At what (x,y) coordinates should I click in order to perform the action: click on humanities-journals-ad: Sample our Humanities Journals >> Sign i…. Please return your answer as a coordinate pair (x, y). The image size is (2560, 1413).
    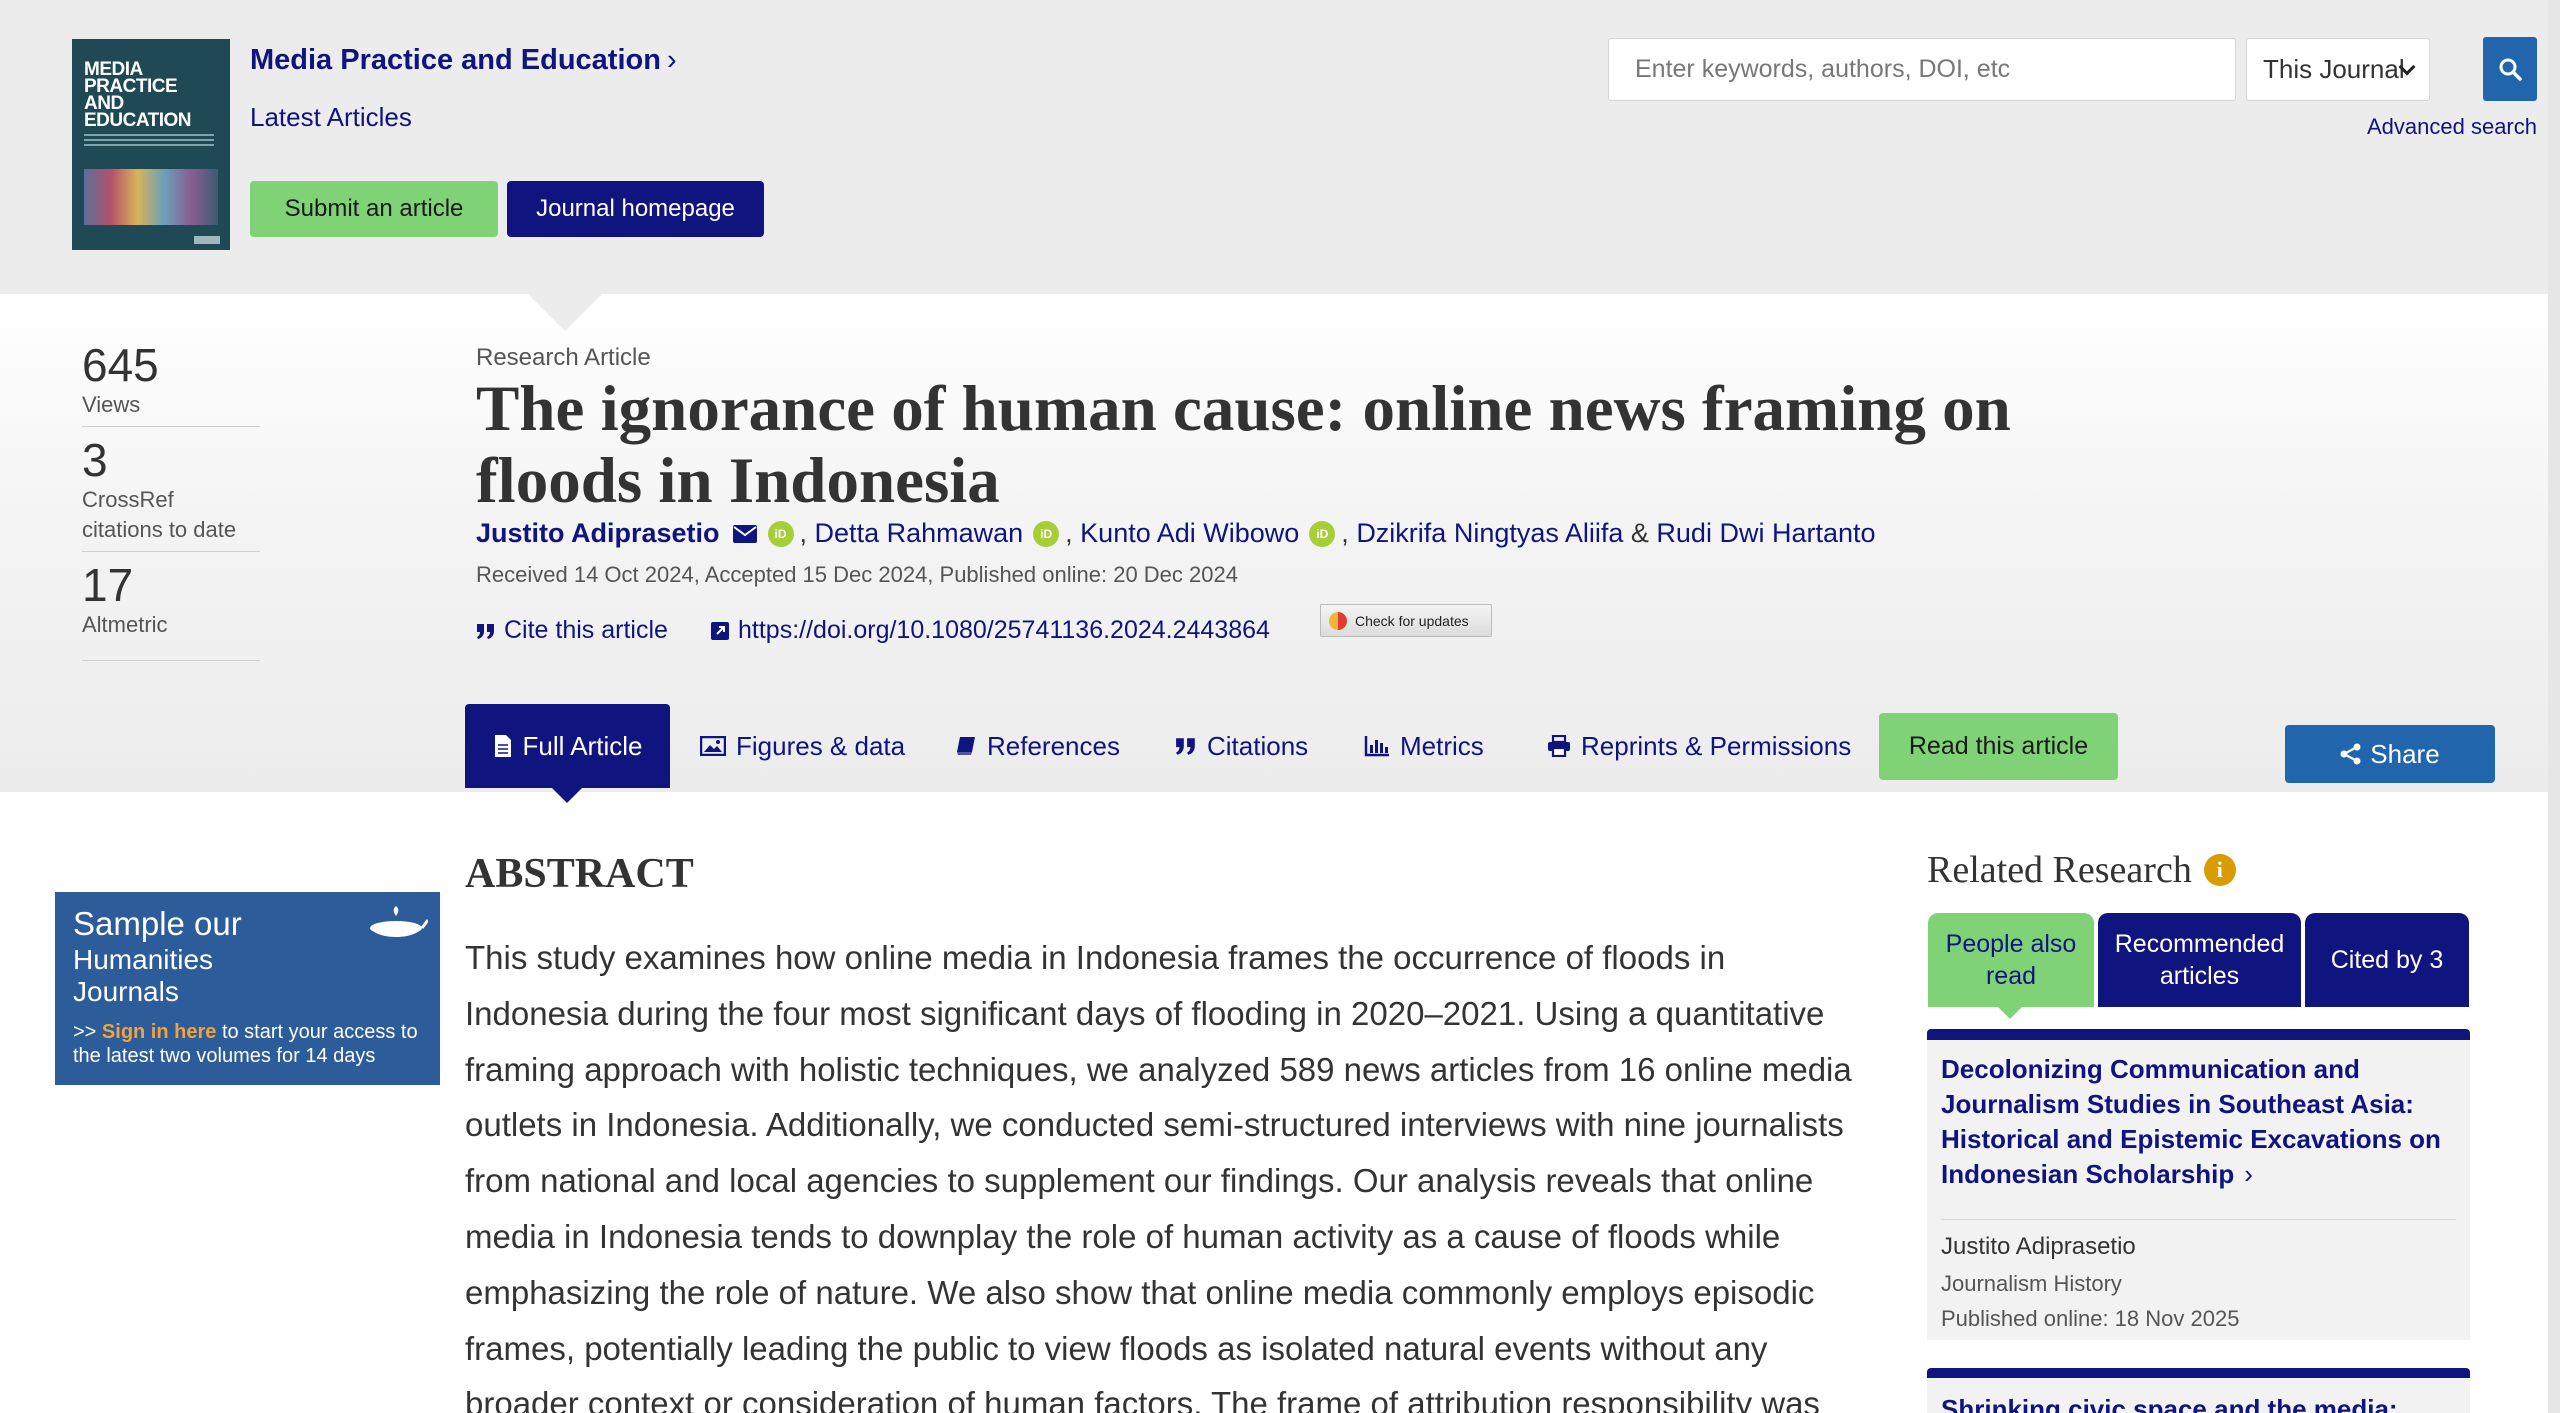
    Looking at the image, I should click on (247, 988).